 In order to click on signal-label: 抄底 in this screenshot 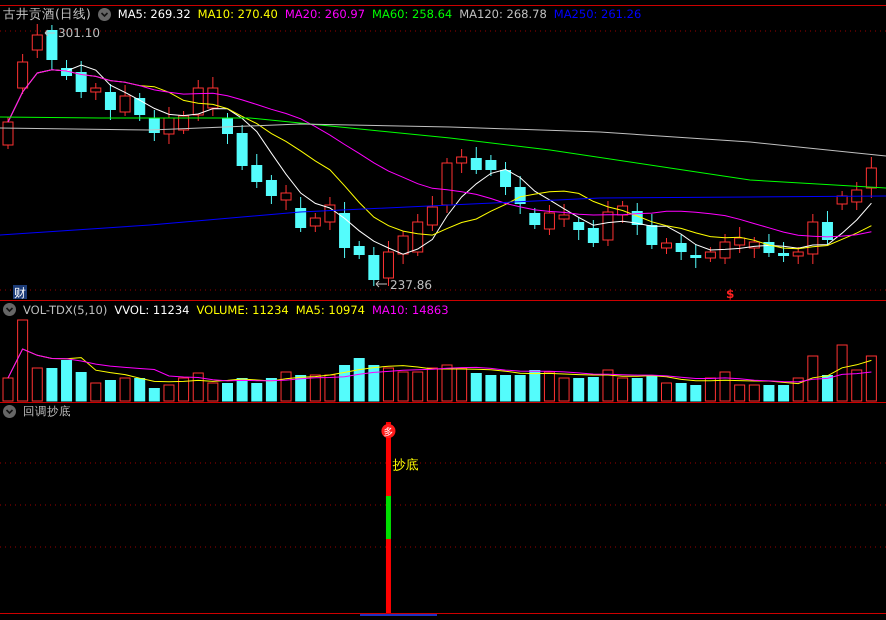, I will do `click(405, 465)`.